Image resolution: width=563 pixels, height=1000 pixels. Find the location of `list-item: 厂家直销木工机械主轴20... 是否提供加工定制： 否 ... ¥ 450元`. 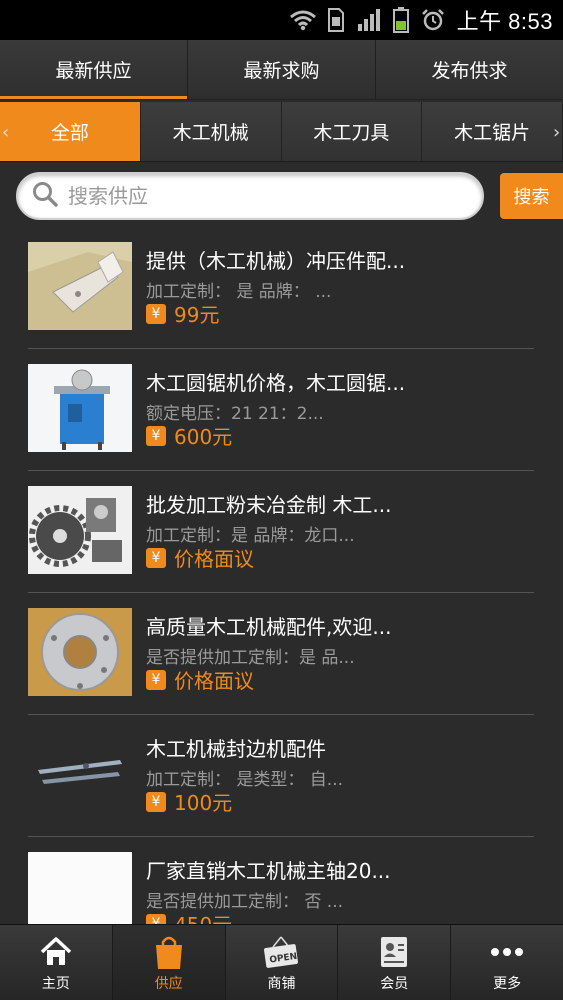

list-item: 厂家直销木工机械主轴20... 是否提供加工定制： 否 ... ¥ 450元 is located at coordinates (281, 880).